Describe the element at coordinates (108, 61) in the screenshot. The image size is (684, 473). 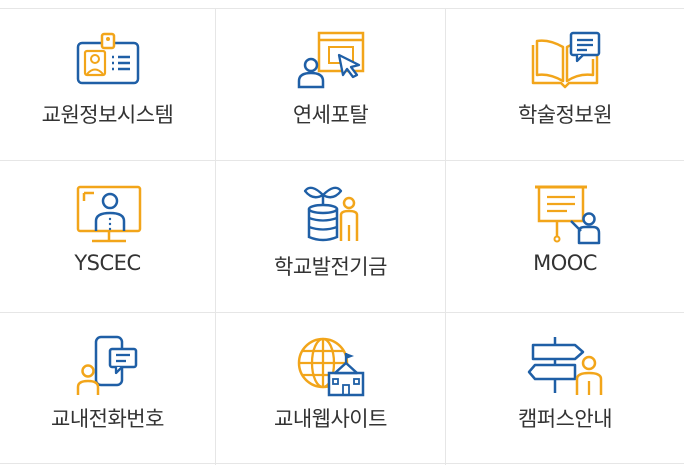
I see `id-badge-icon` at that location.